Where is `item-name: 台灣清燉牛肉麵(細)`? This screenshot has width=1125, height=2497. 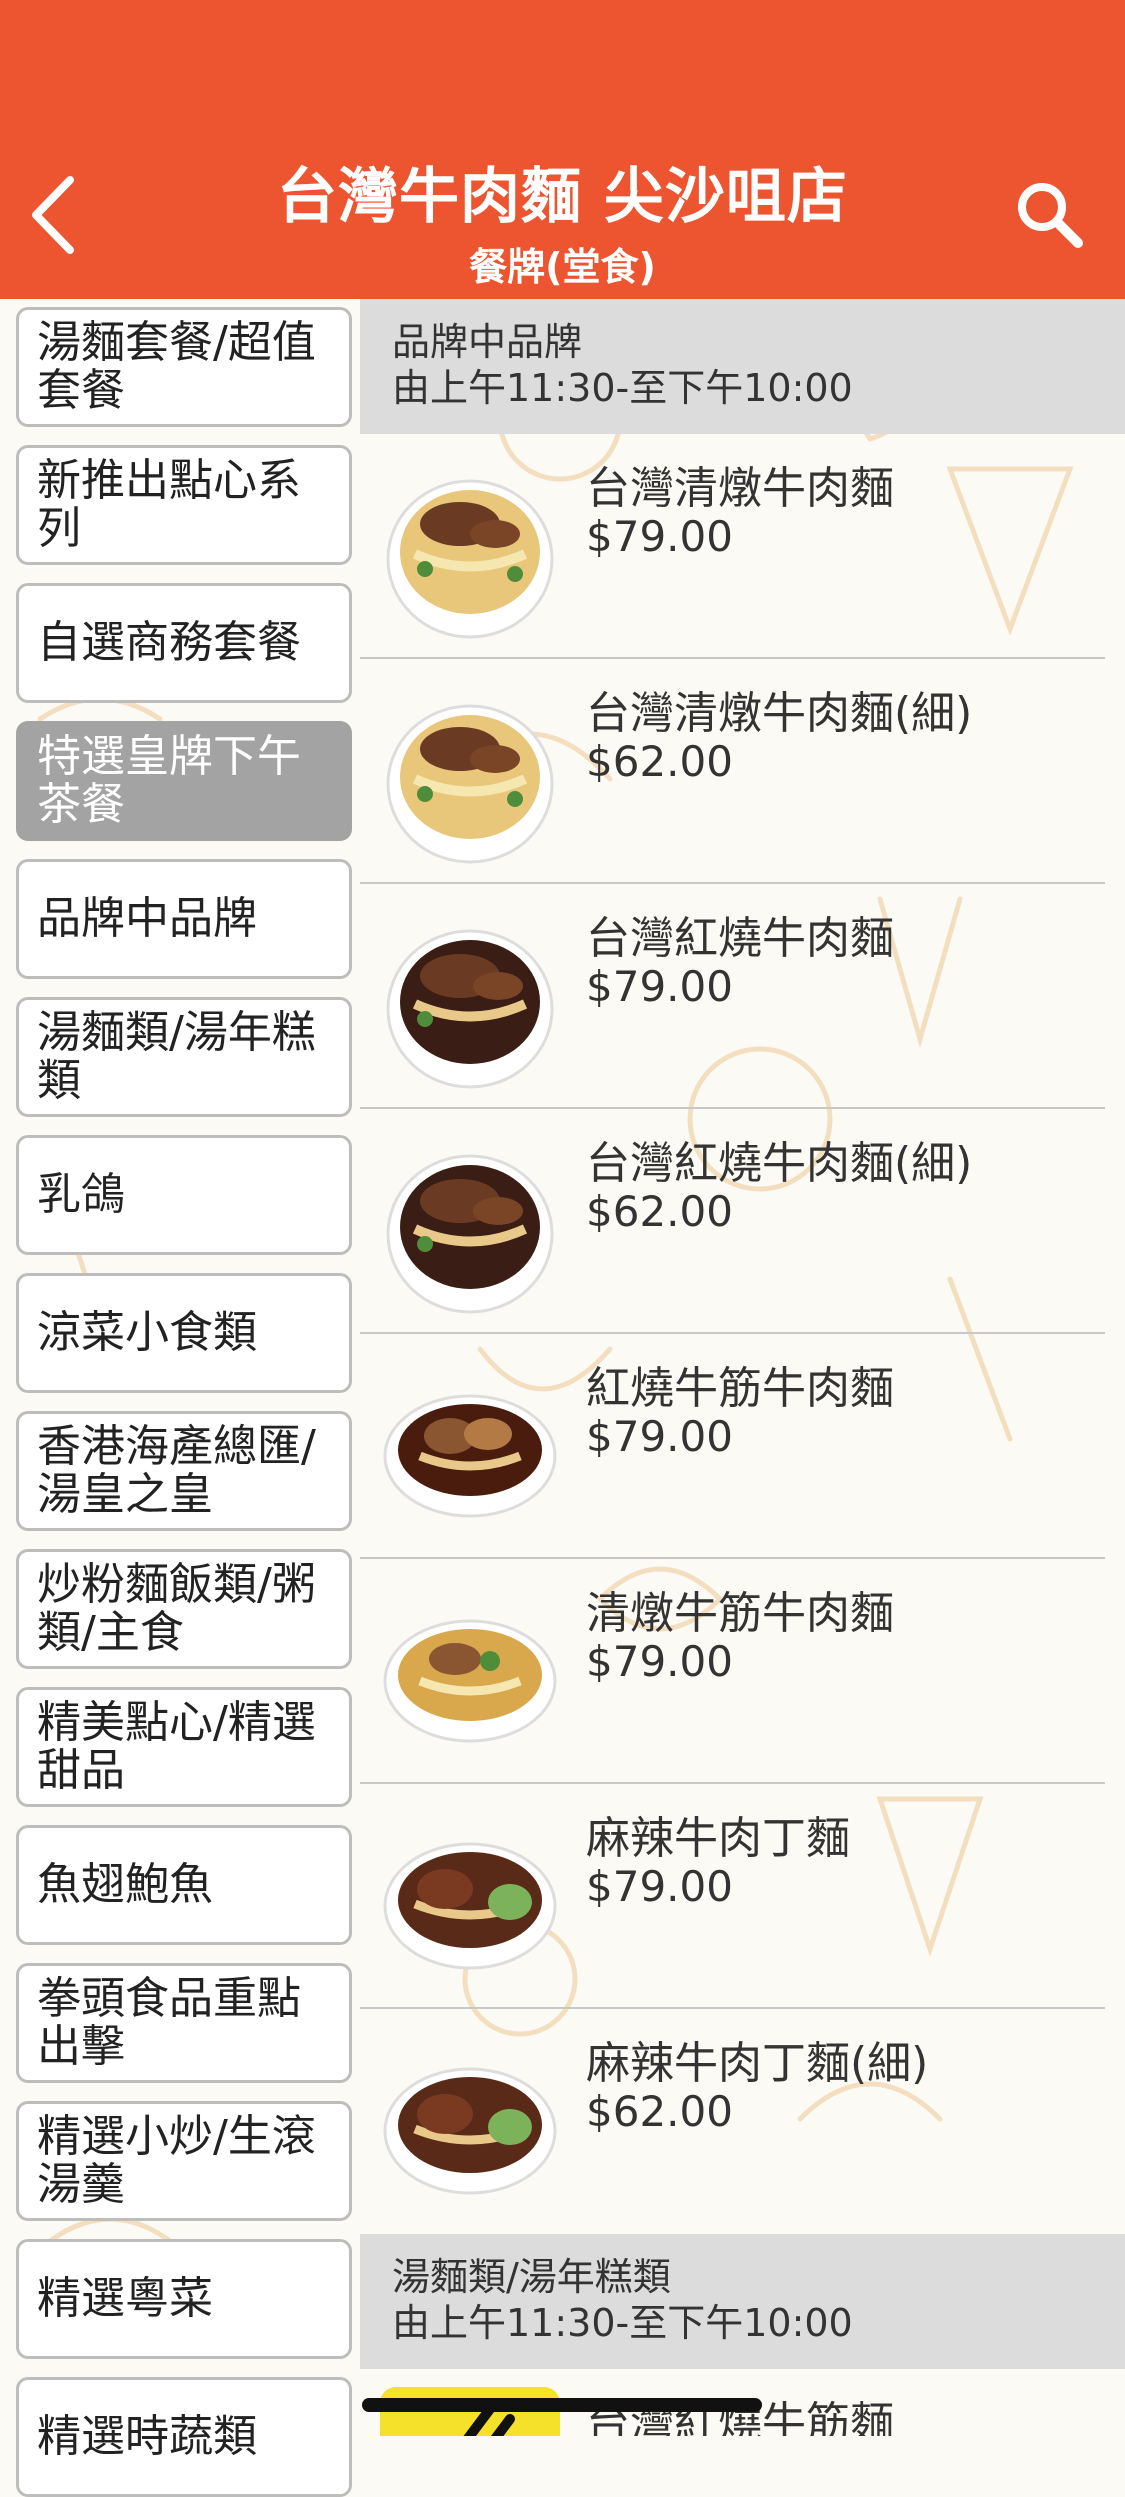 item-name: 台灣清燉牛肉麵(細) is located at coordinates (779, 713).